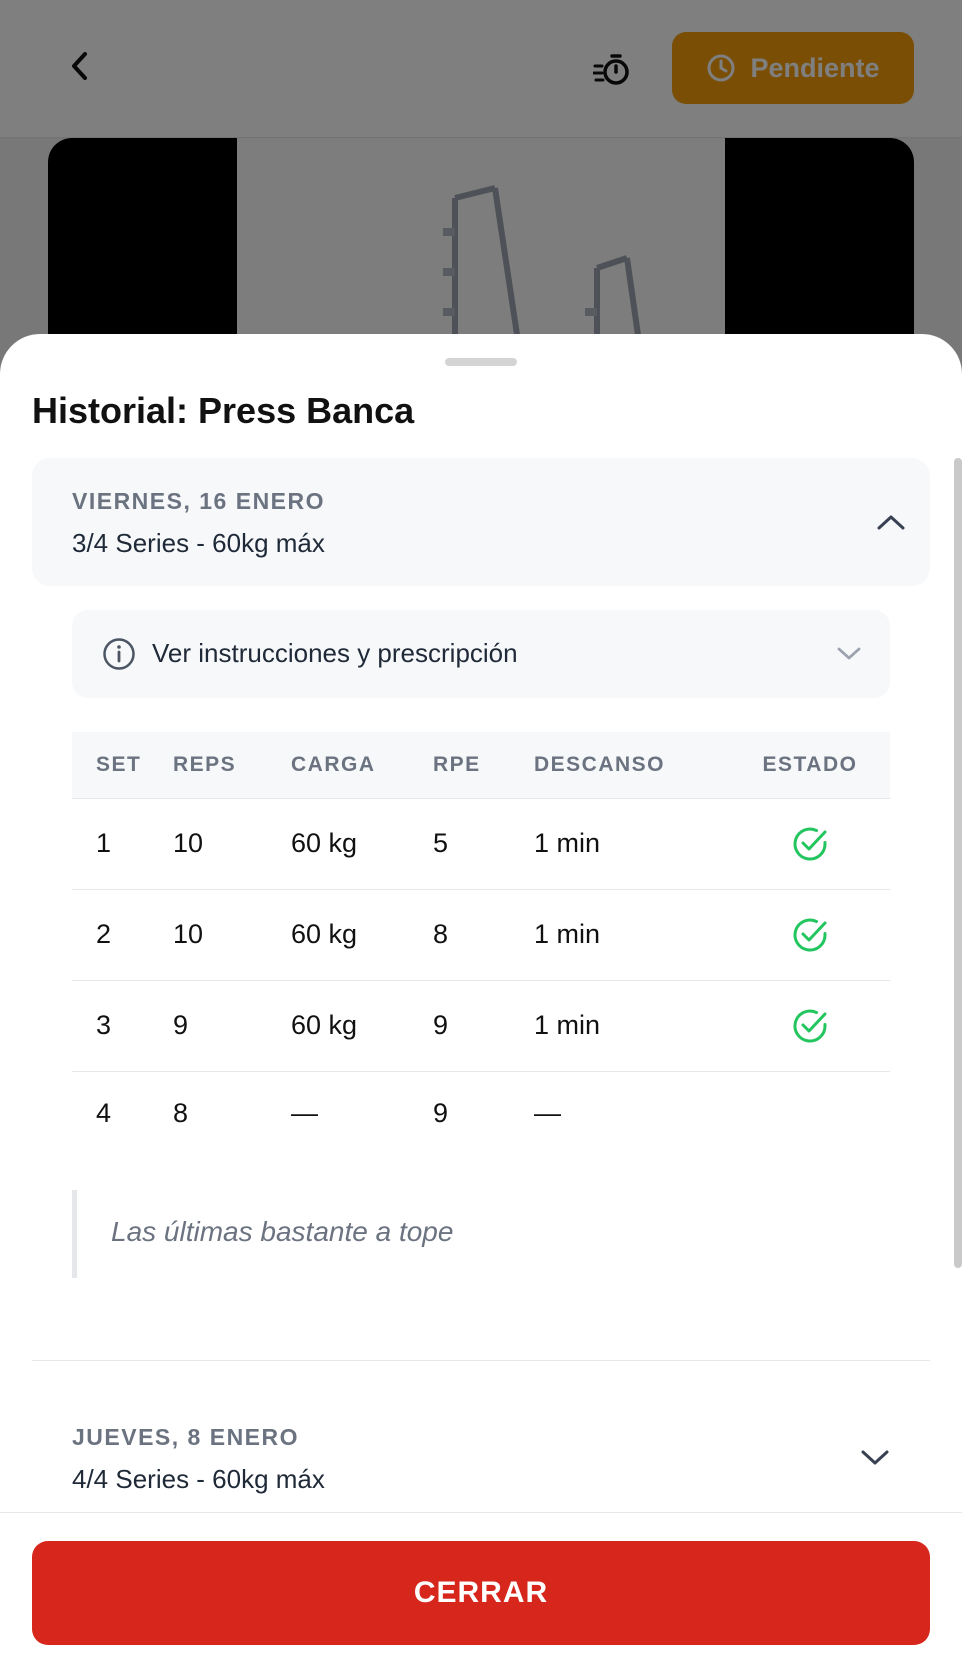 The width and height of the screenshot is (962, 1672). Describe the element at coordinates (481, 1113) in the screenshot. I see `table-row: 4 8 — 9 —` at that location.